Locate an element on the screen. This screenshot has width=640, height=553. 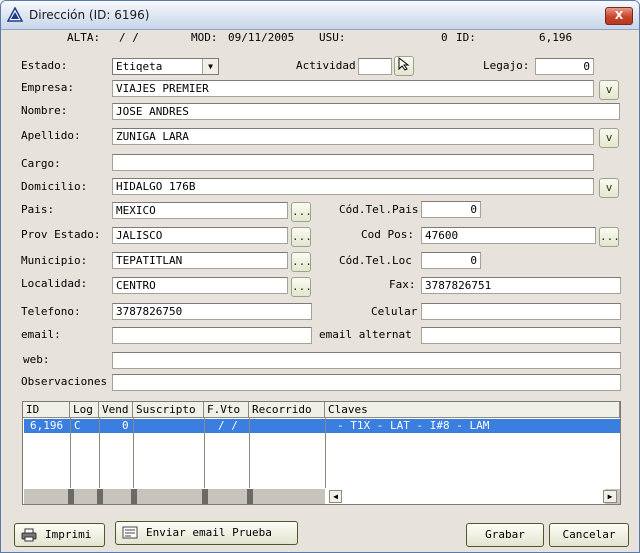
estado-value: Etiqeta is located at coordinates (139, 66).